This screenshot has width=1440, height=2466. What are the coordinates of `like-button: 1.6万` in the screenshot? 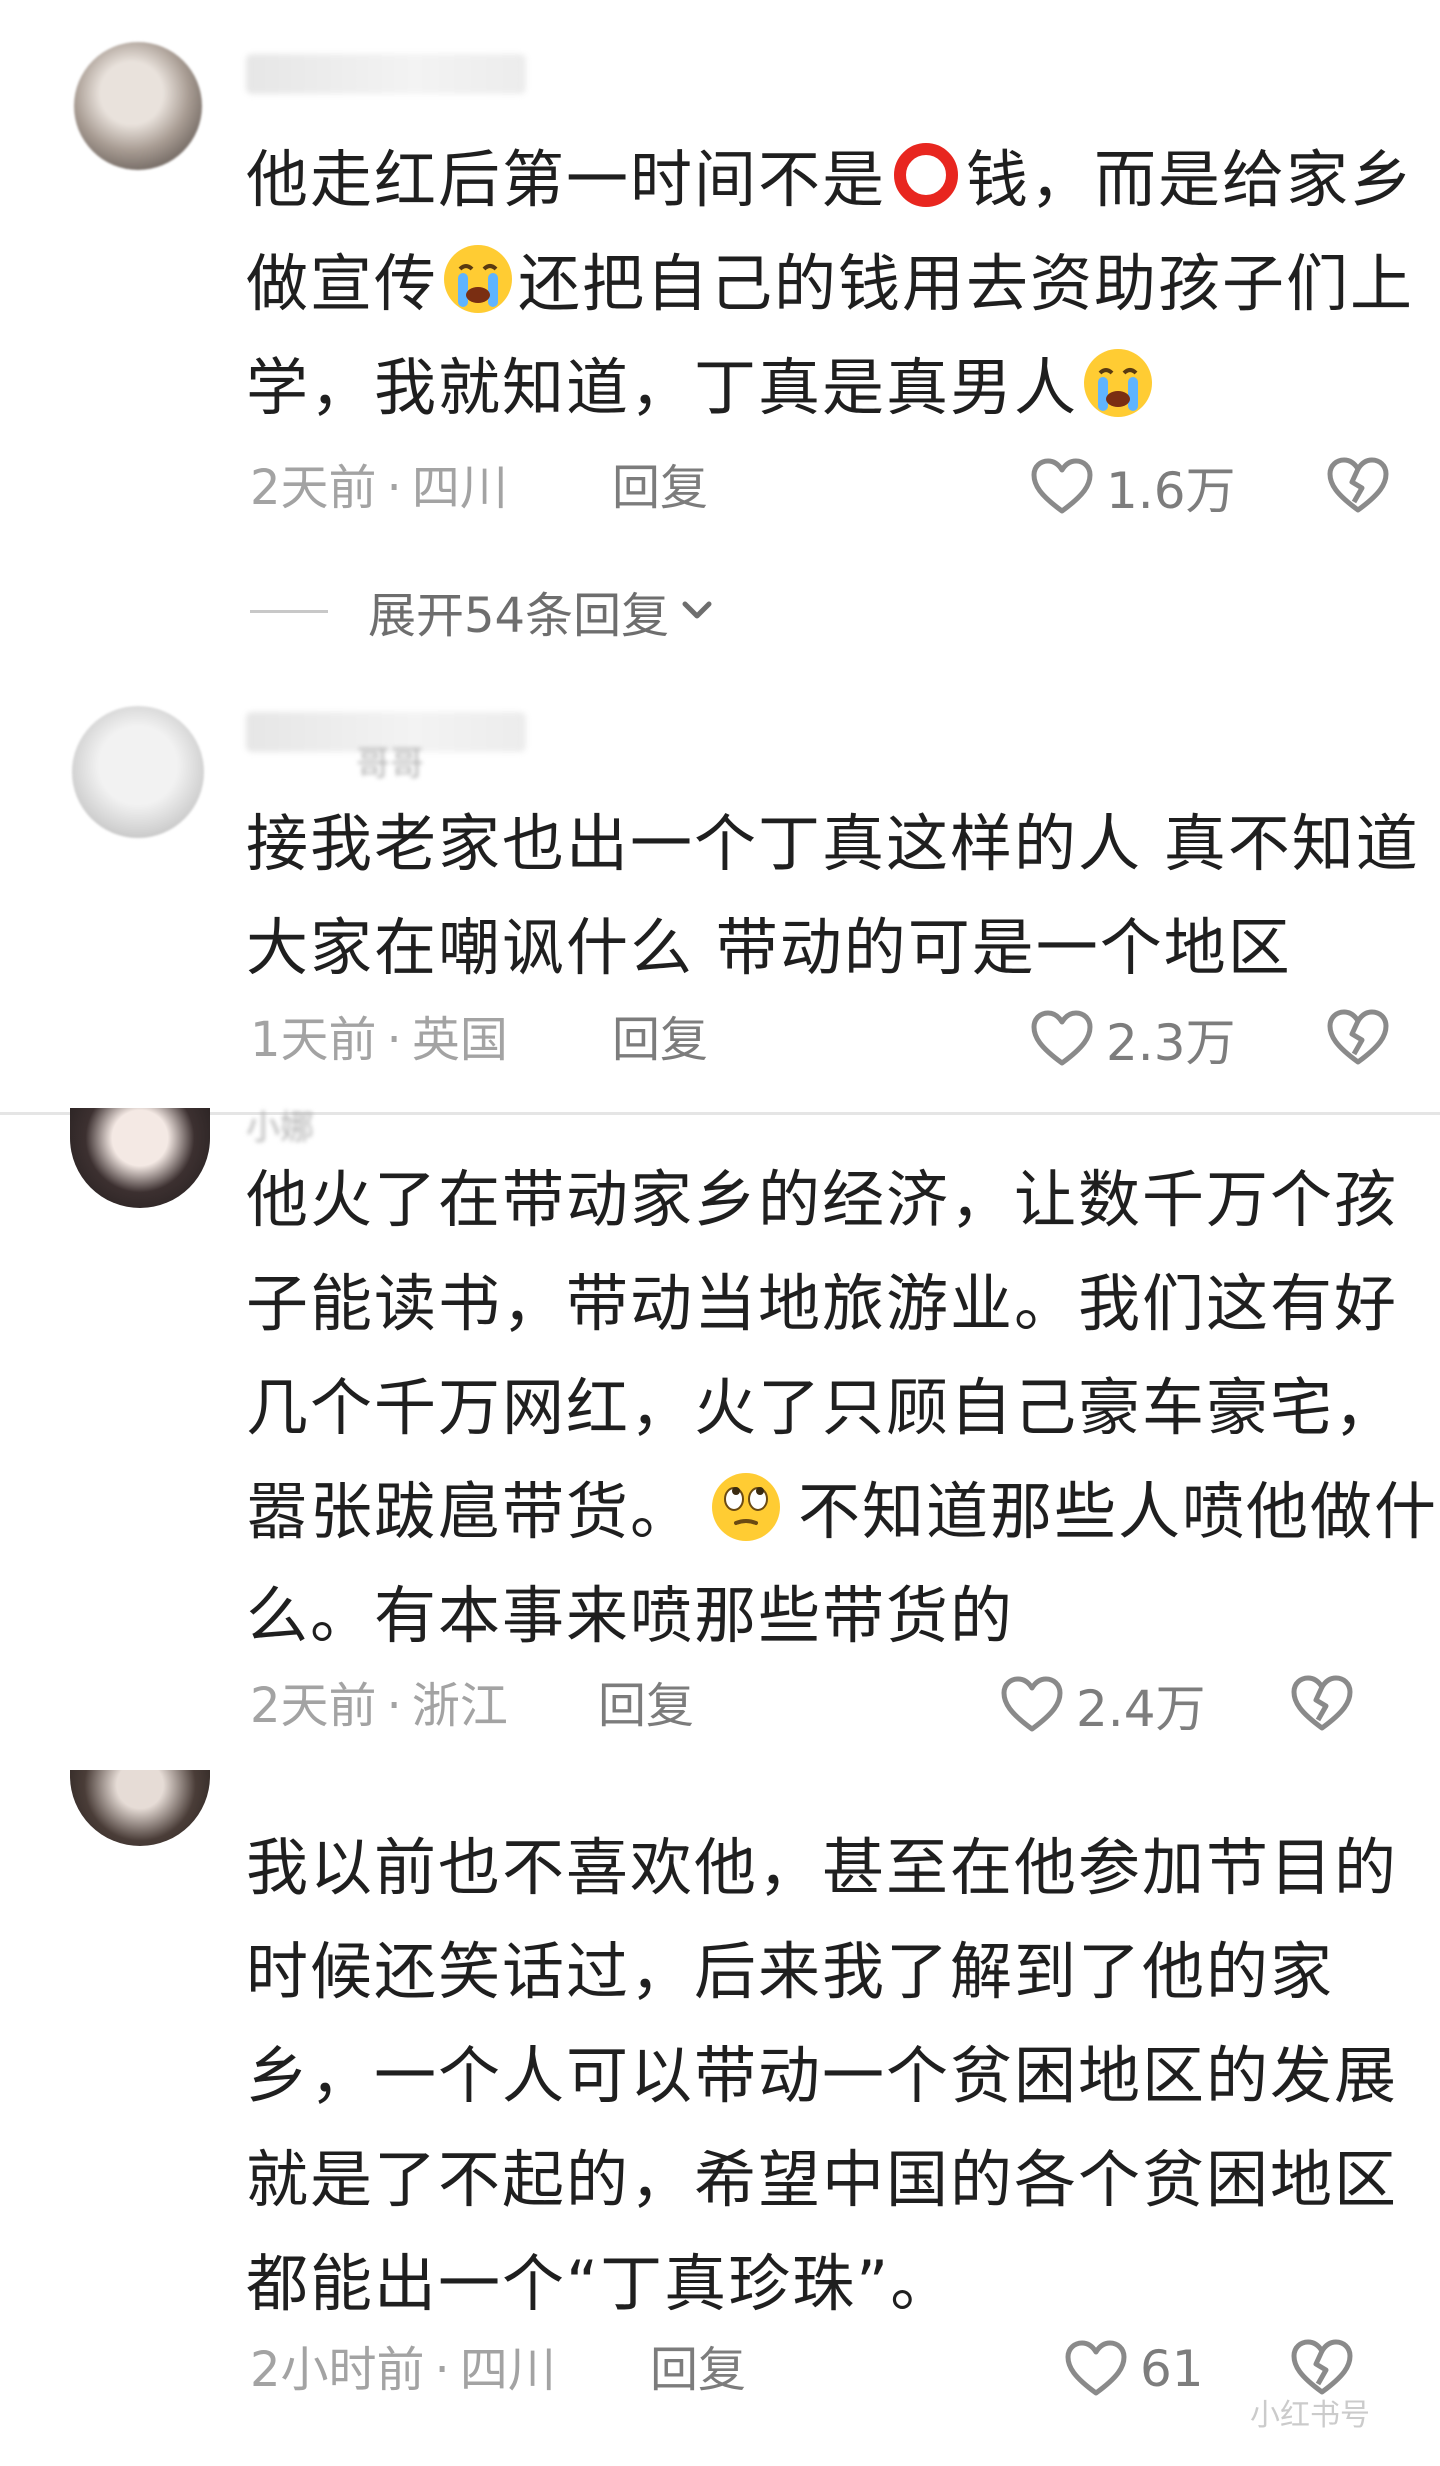 It's located at (1133, 487).